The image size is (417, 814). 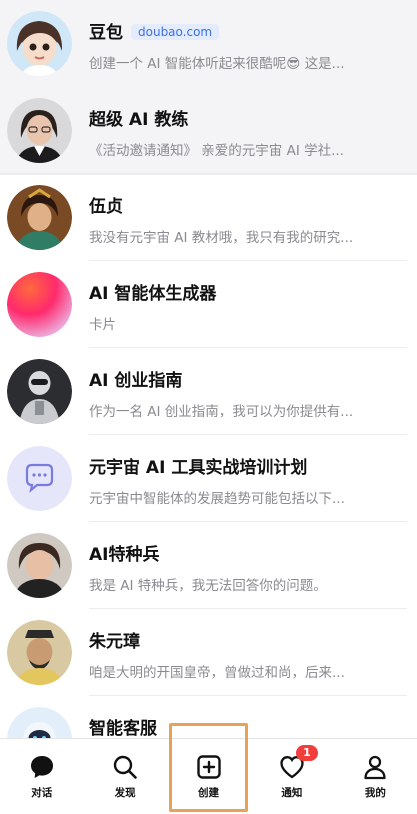 What do you see at coordinates (208, 717) in the screenshot?
I see `chat-item-smart-customer-service: 智能客服` at bounding box center [208, 717].